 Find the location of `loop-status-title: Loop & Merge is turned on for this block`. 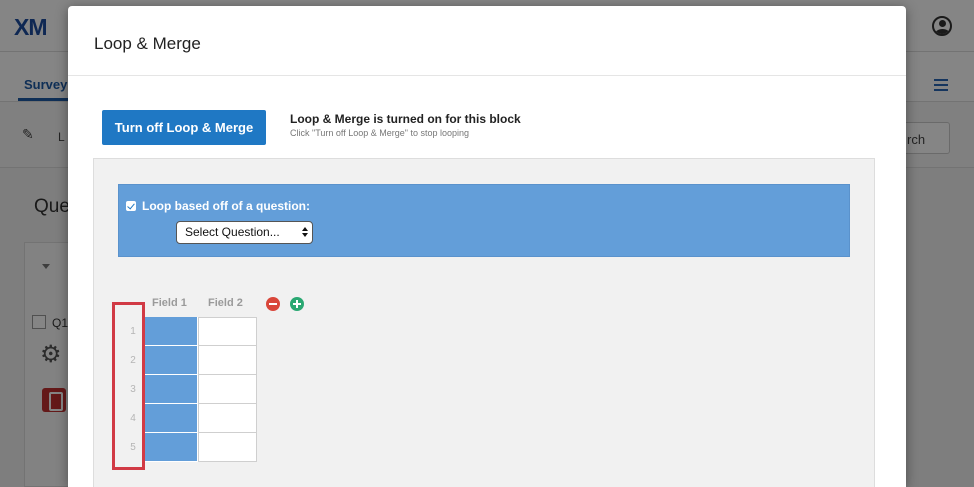

loop-status-title: Loop & Merge is turned on for this block is located at coordinates (405, 119).